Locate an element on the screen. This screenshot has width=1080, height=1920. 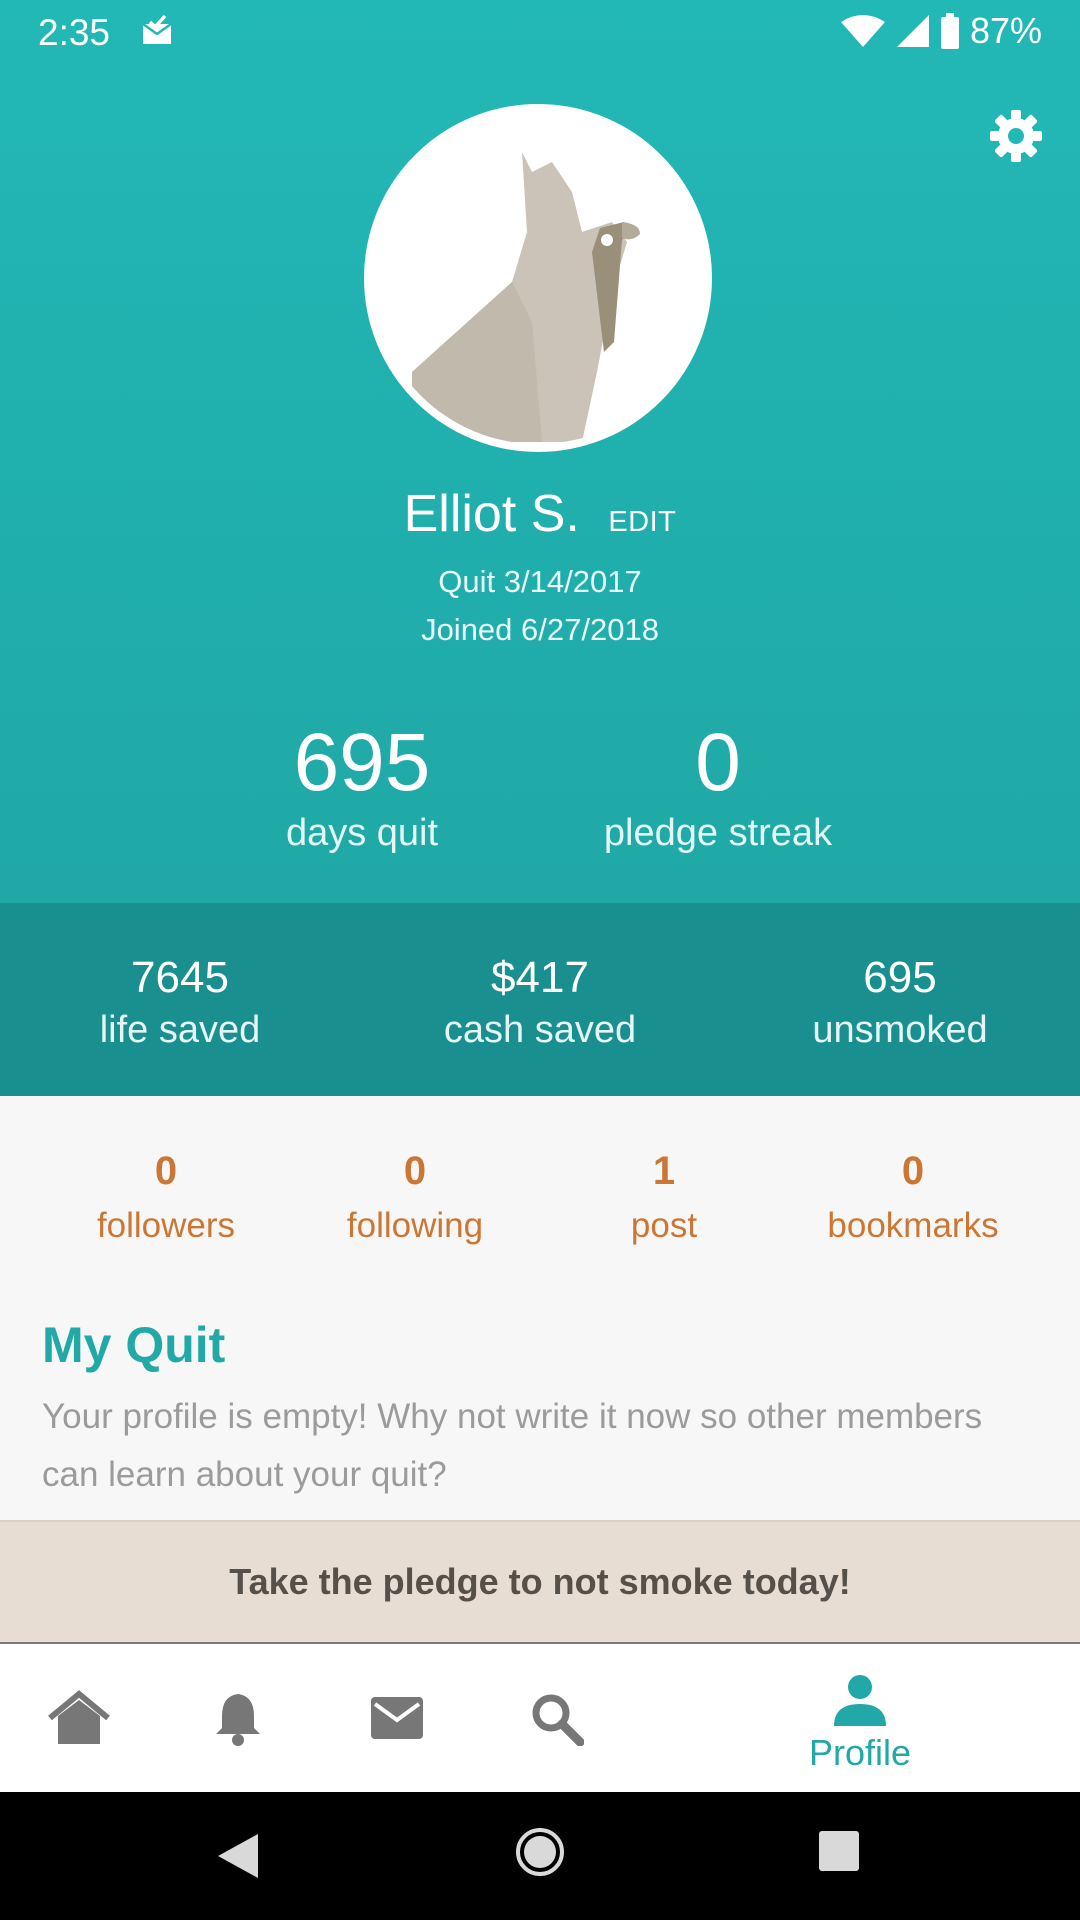
home-icon is located at coordinates (79, 1717).